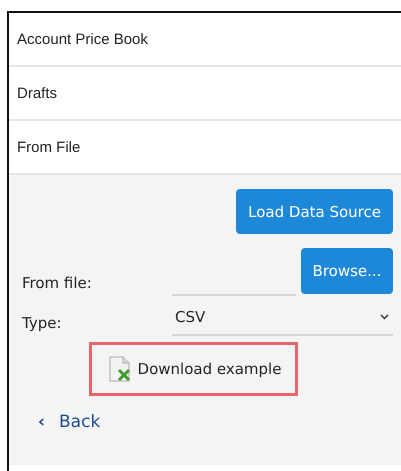 The height and width of the screenshot is (471, 401). What do you see at coordinates (69, 422) in the screenshot?
I see `back-link: ‹ Back` at bounding box center [69, 422].